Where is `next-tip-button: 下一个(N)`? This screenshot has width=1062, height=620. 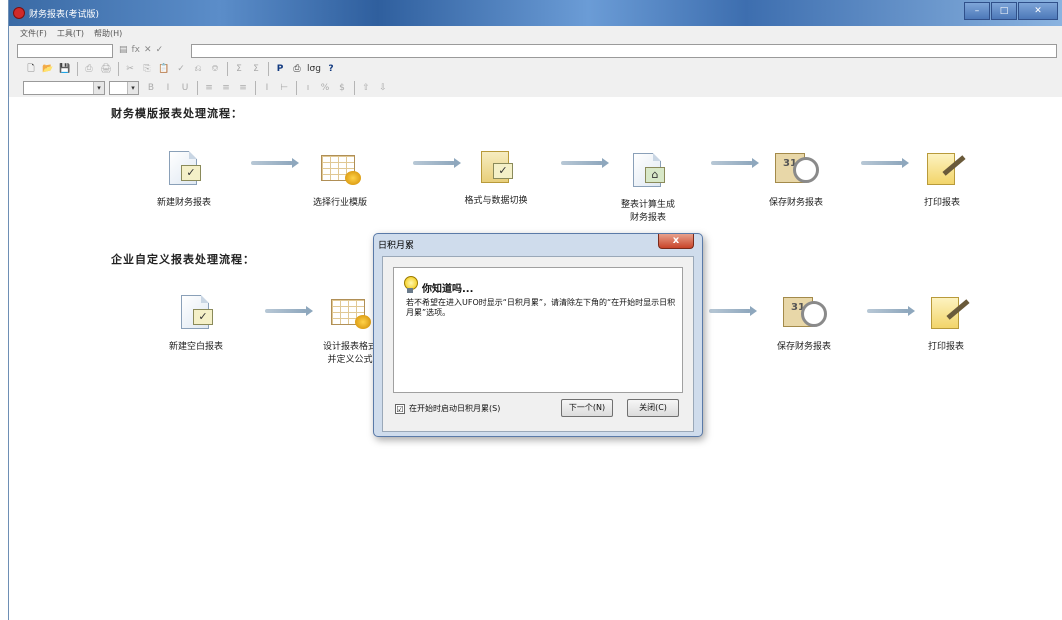 next-tip-button: 下一个(N) is located at coordinates (587, 408).